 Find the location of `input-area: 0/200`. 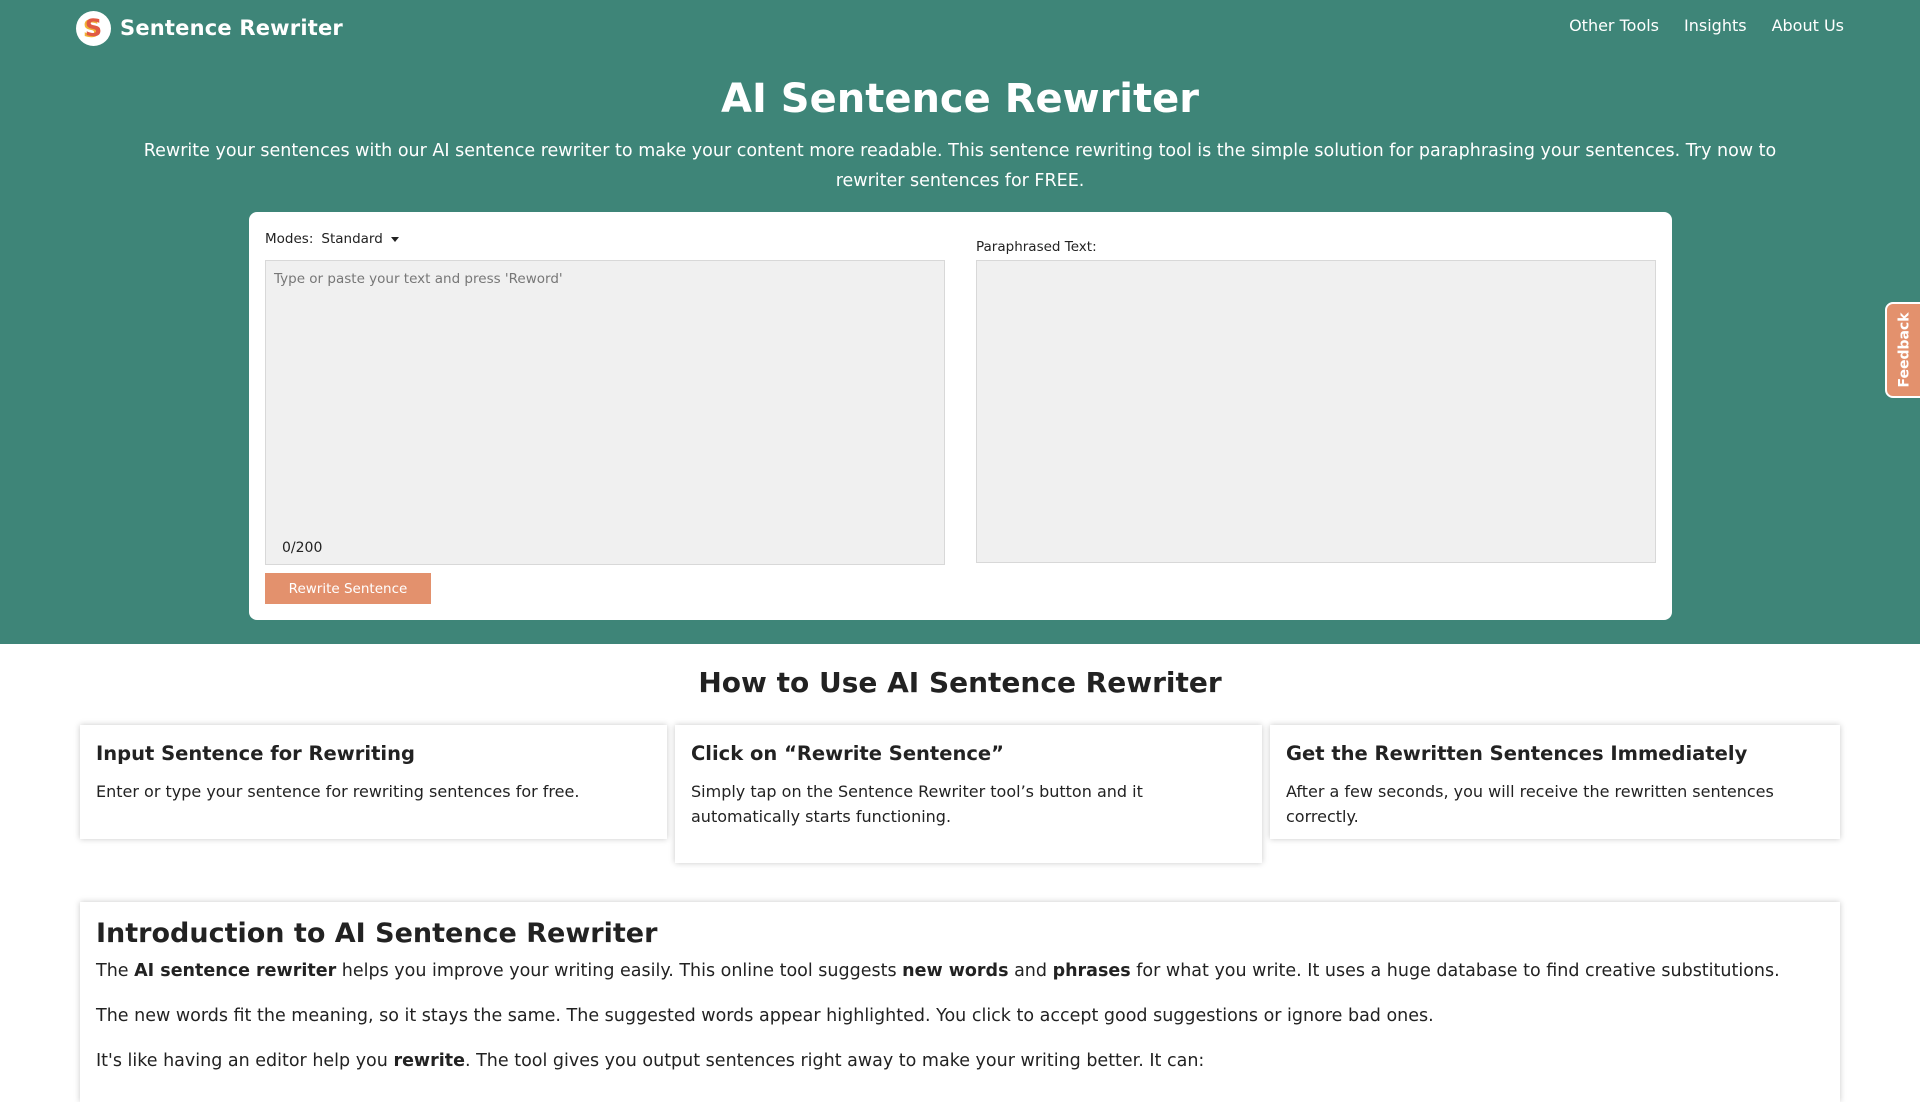

input-area: 0/200 is located at coordinates (605, 412).